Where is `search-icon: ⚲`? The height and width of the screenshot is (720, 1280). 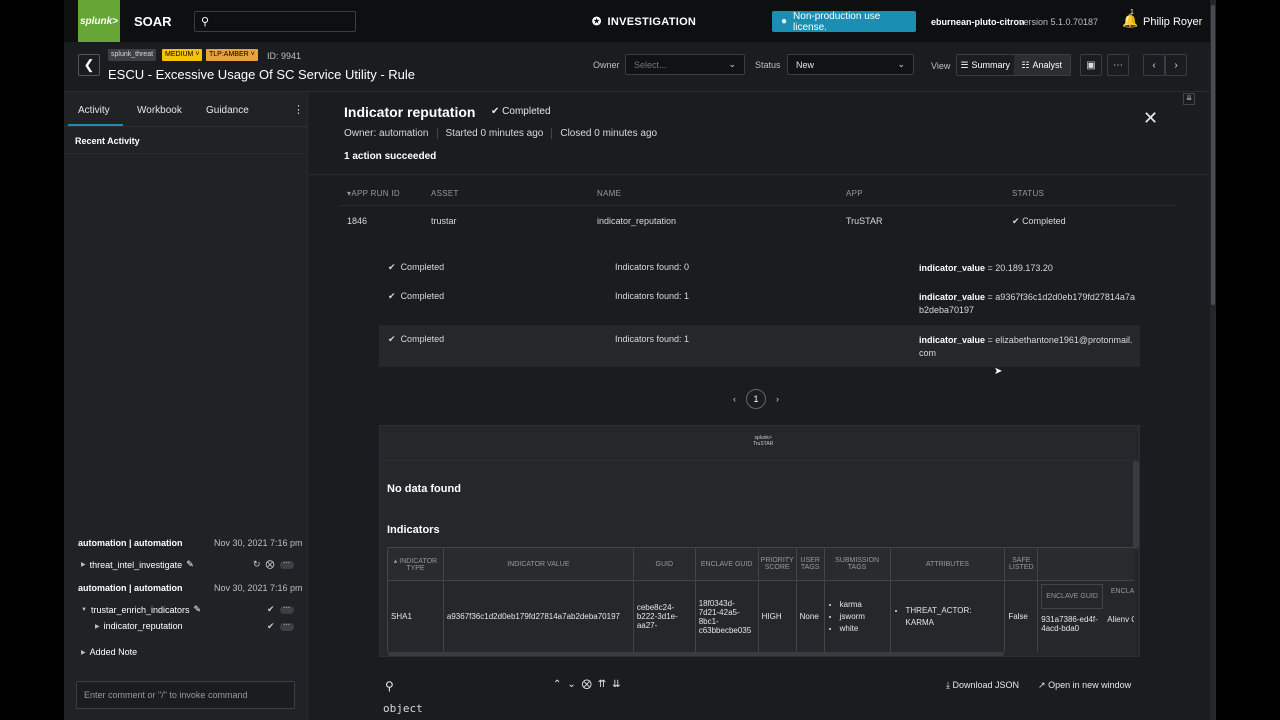 search-icon: ⚲ is located at coordinates (205, 22).